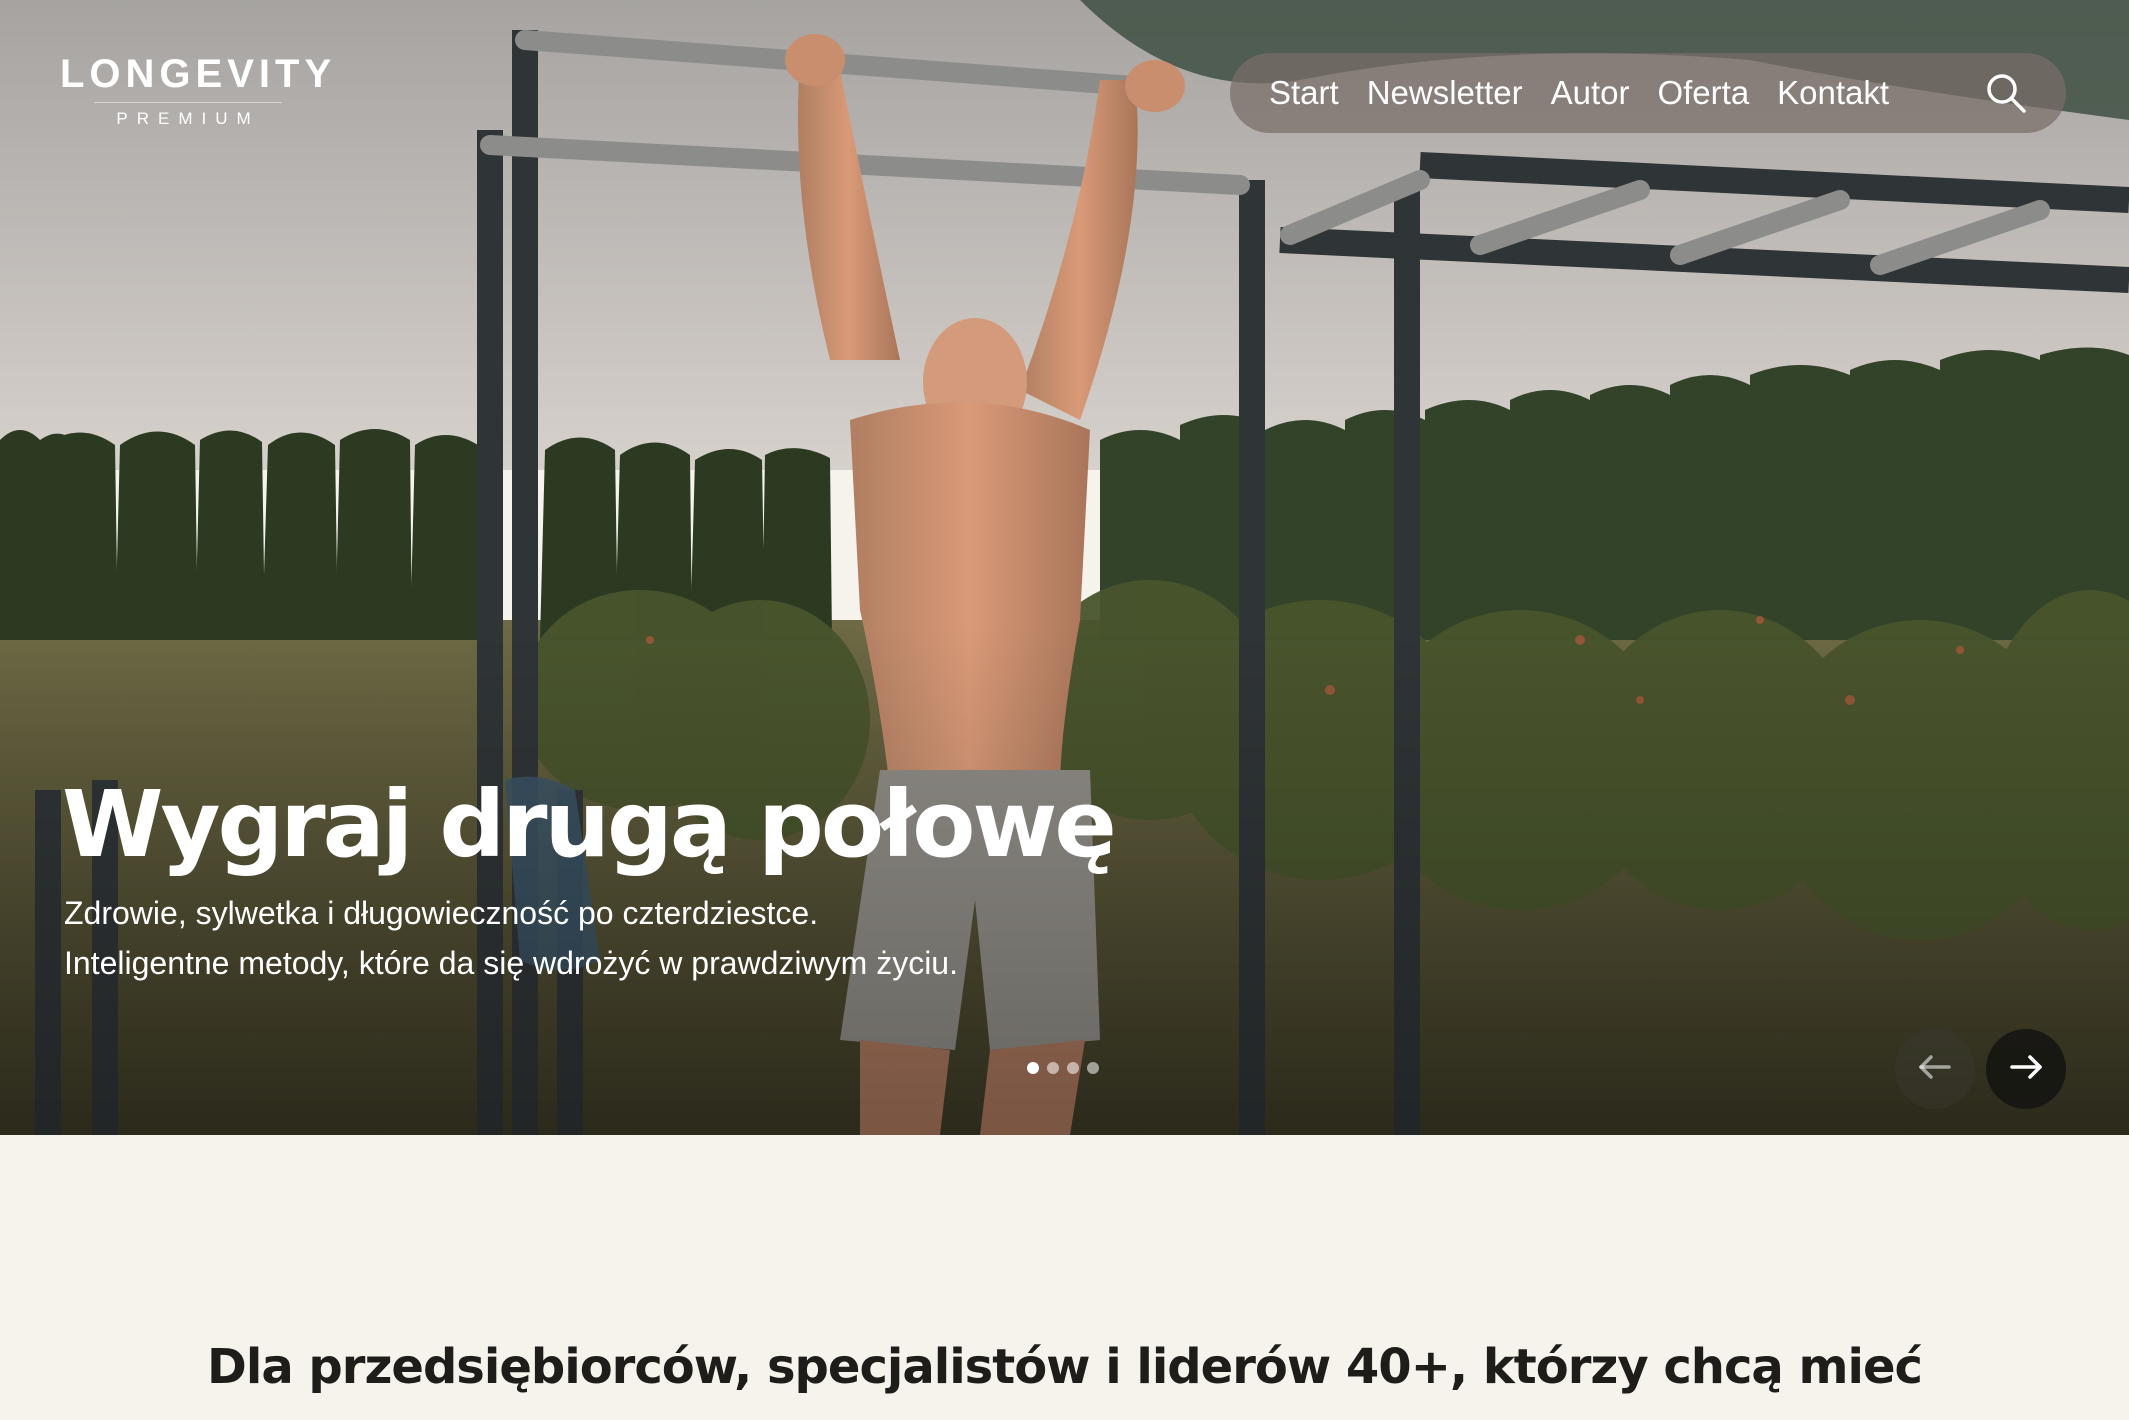  I want to click on hero-title: Wygraj drugą połowę, so click(589, 824).